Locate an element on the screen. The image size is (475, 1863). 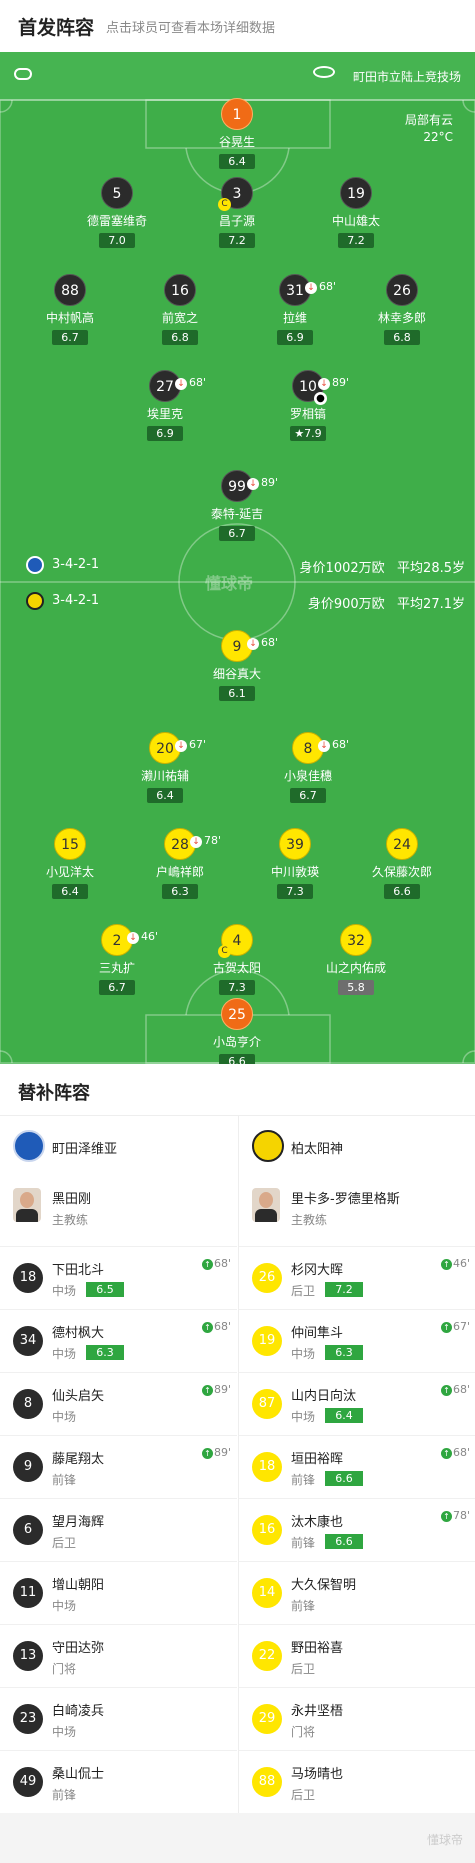
home-player-9: 10 ↓ 89' ● 罗相镐 ★7.9 is located at coordinates (308, 405).